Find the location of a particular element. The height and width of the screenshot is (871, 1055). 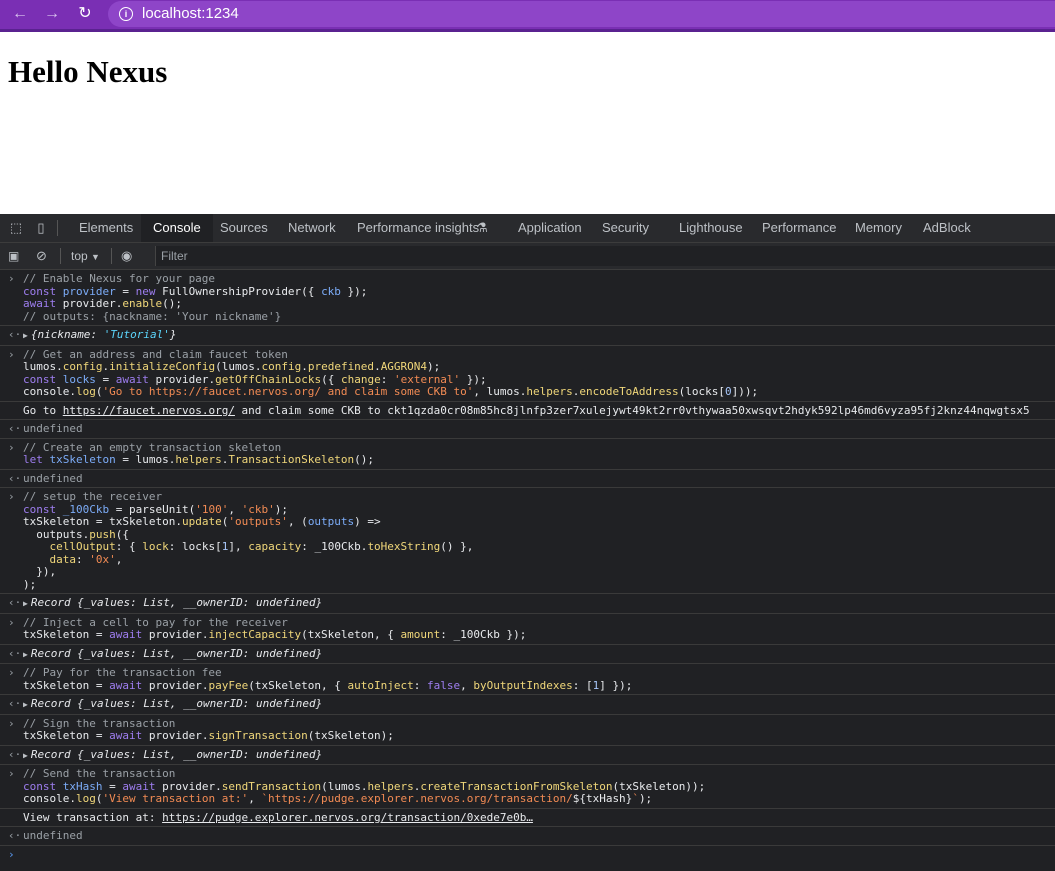

address-bar: i localhost:1234 is located at coordinates (581, 14).